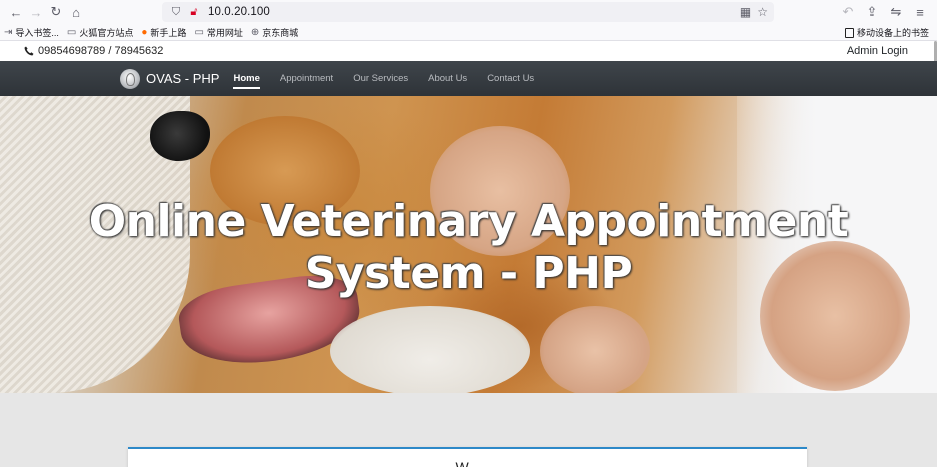 This screenshot has width=937, height=467. What do you see at coordinates (595, 349) in the screenshot?
I see `hero-image-hand` at bounding box center [595, 349].